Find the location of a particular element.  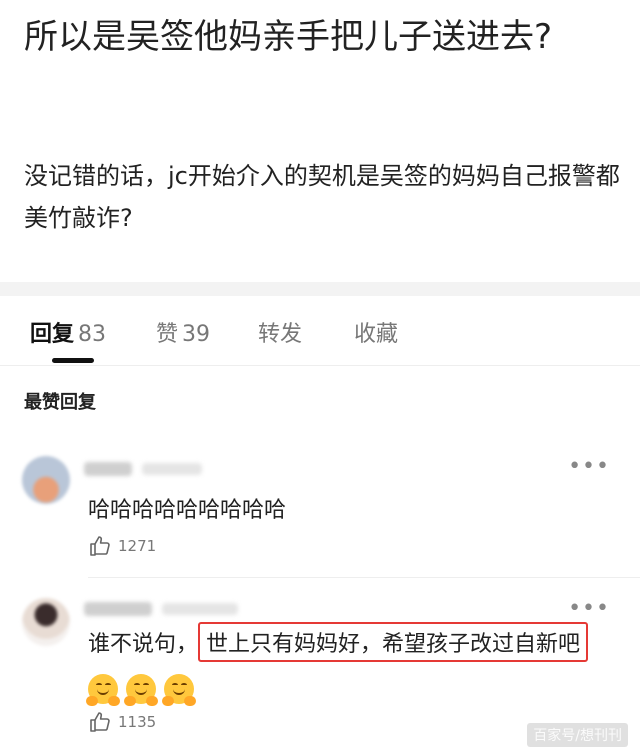

post-title: 所以是吴签他妈亲手把儿子送进去? is located at coordinates (288, 37).